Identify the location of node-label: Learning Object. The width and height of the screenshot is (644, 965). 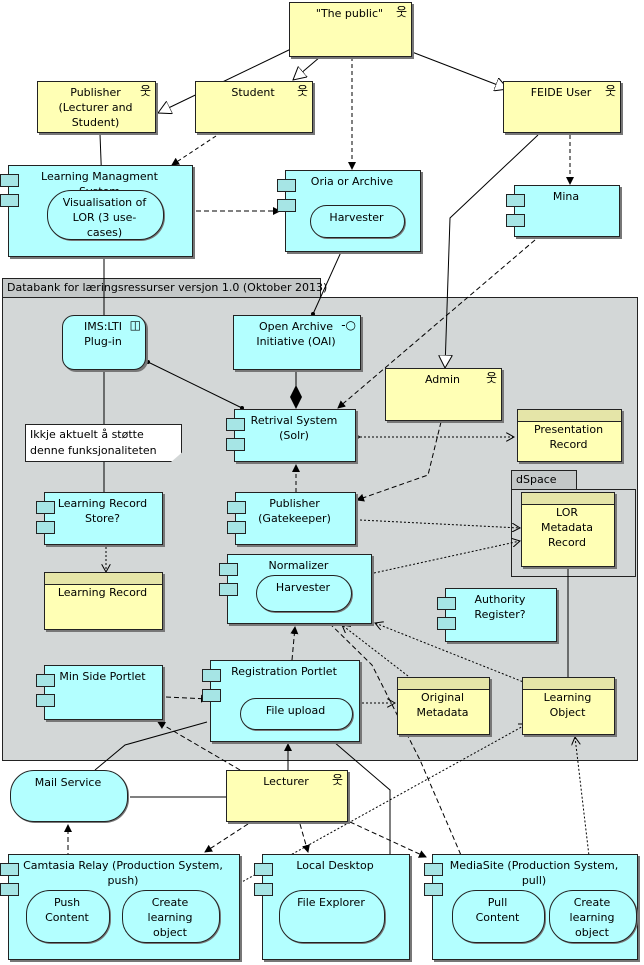
(567, 705).